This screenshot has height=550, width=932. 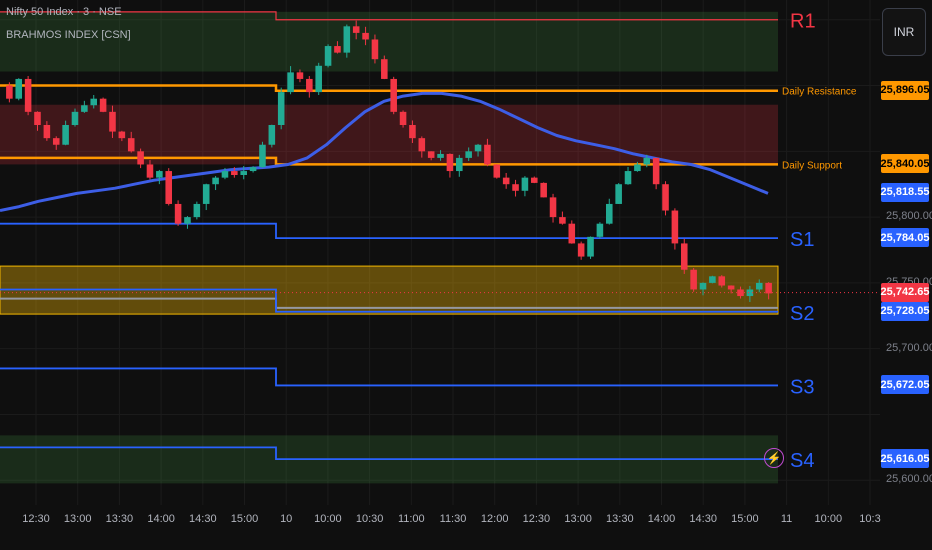 What do you see at coordinates (819, 92) in the screenshot?
I see `level-label-daily-resistance: Daily Resistance` at bounding box center [819, 92].